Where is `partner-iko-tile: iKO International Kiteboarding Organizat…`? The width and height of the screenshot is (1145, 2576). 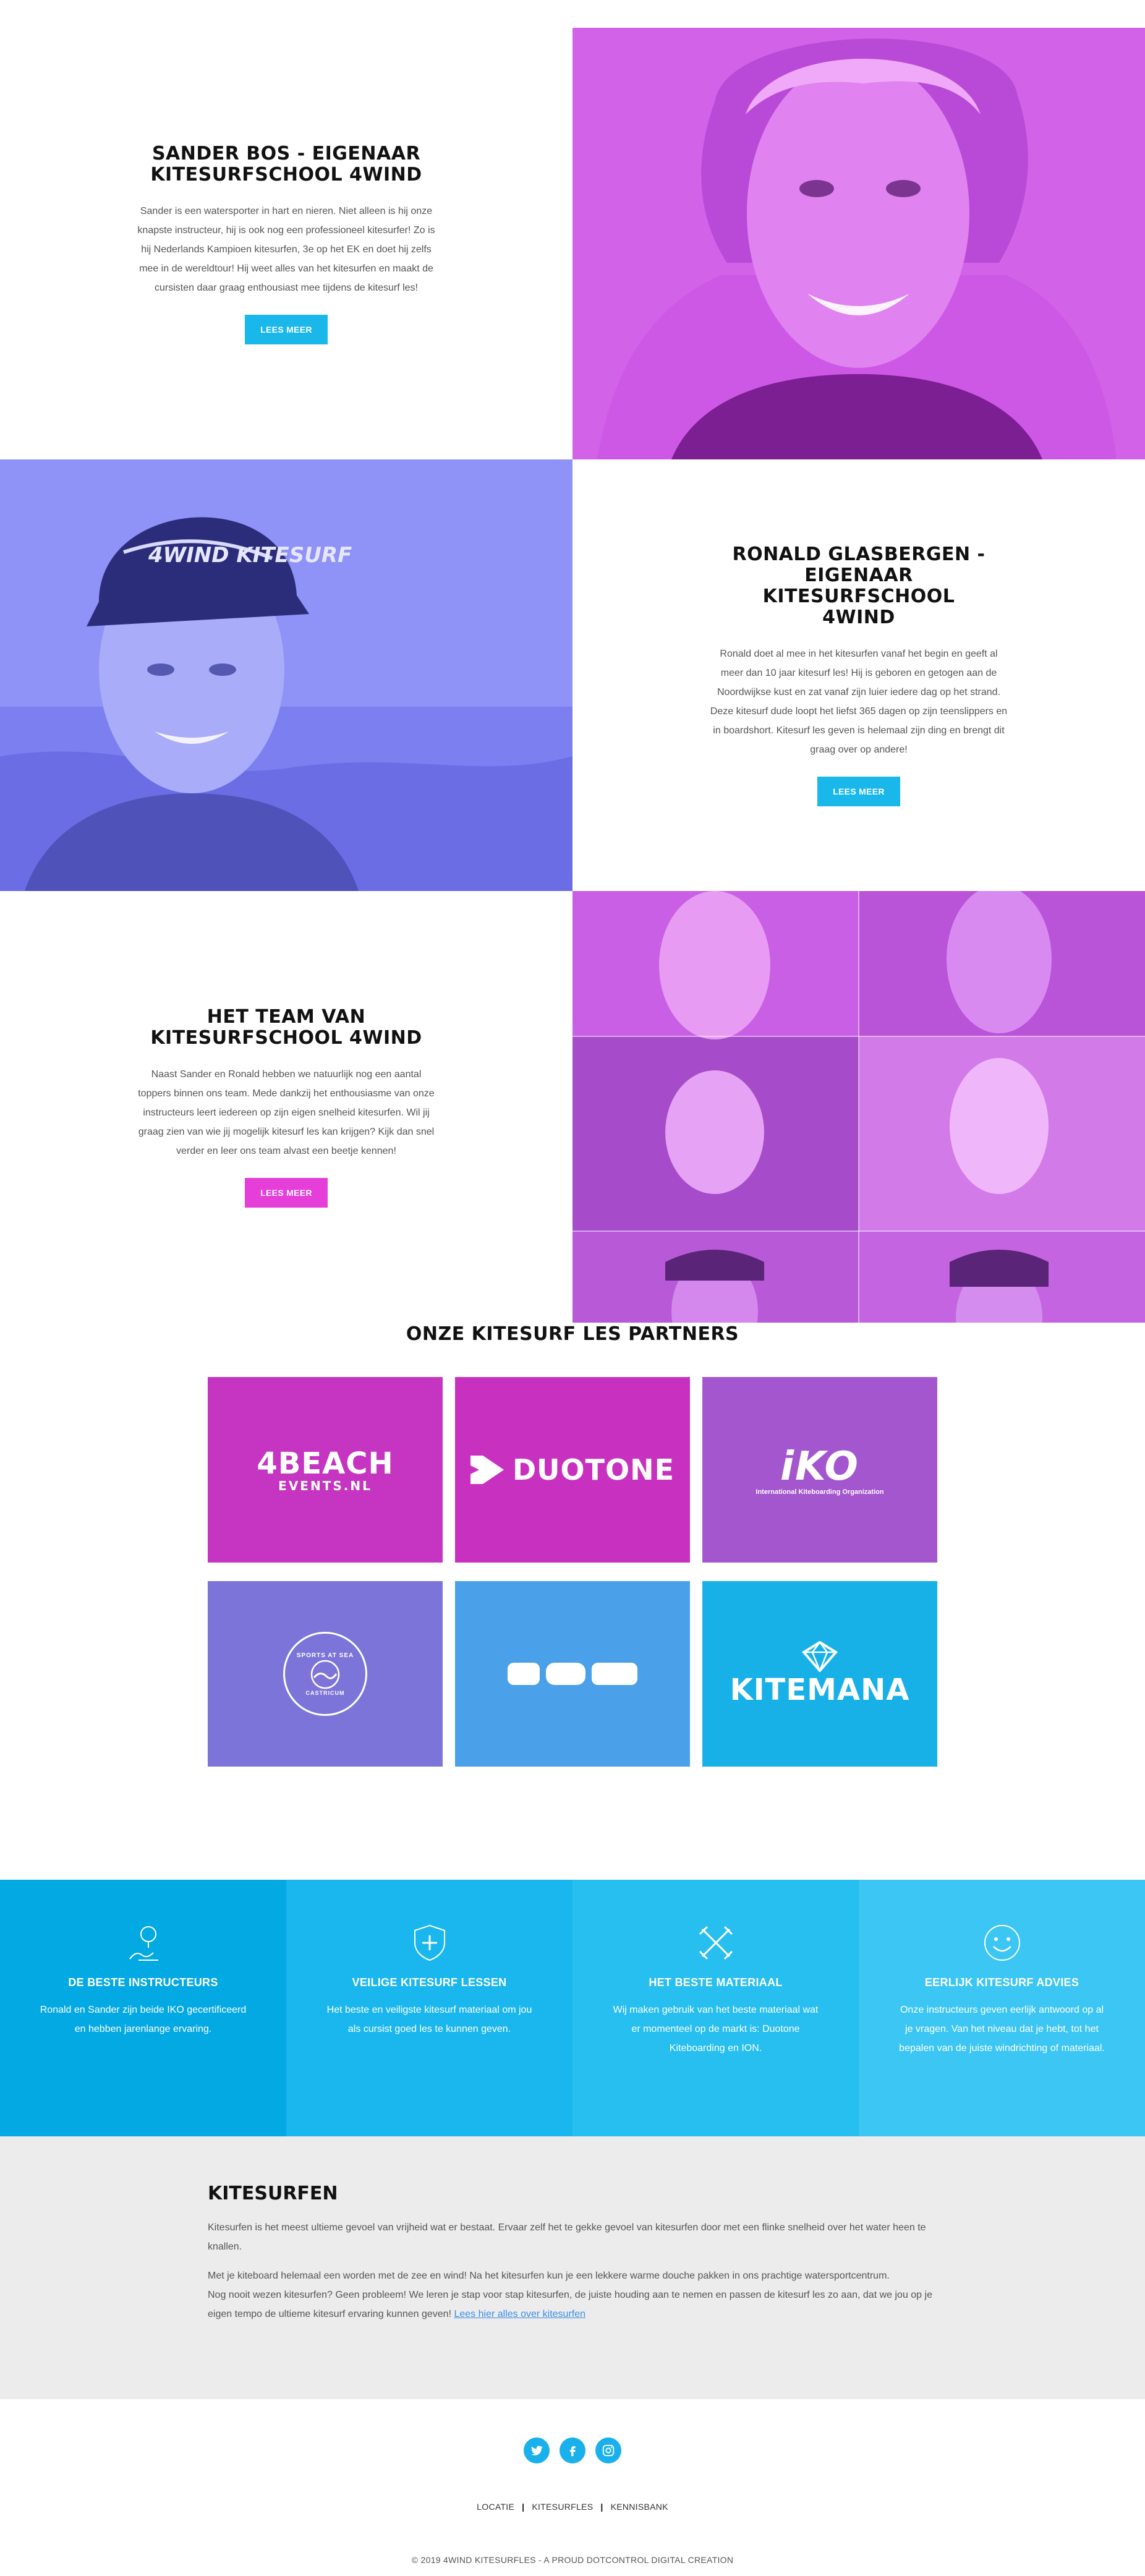
partner-iko-tile: iKO International Kiteboarding Organizat… is located at coordinates (819, 1470).